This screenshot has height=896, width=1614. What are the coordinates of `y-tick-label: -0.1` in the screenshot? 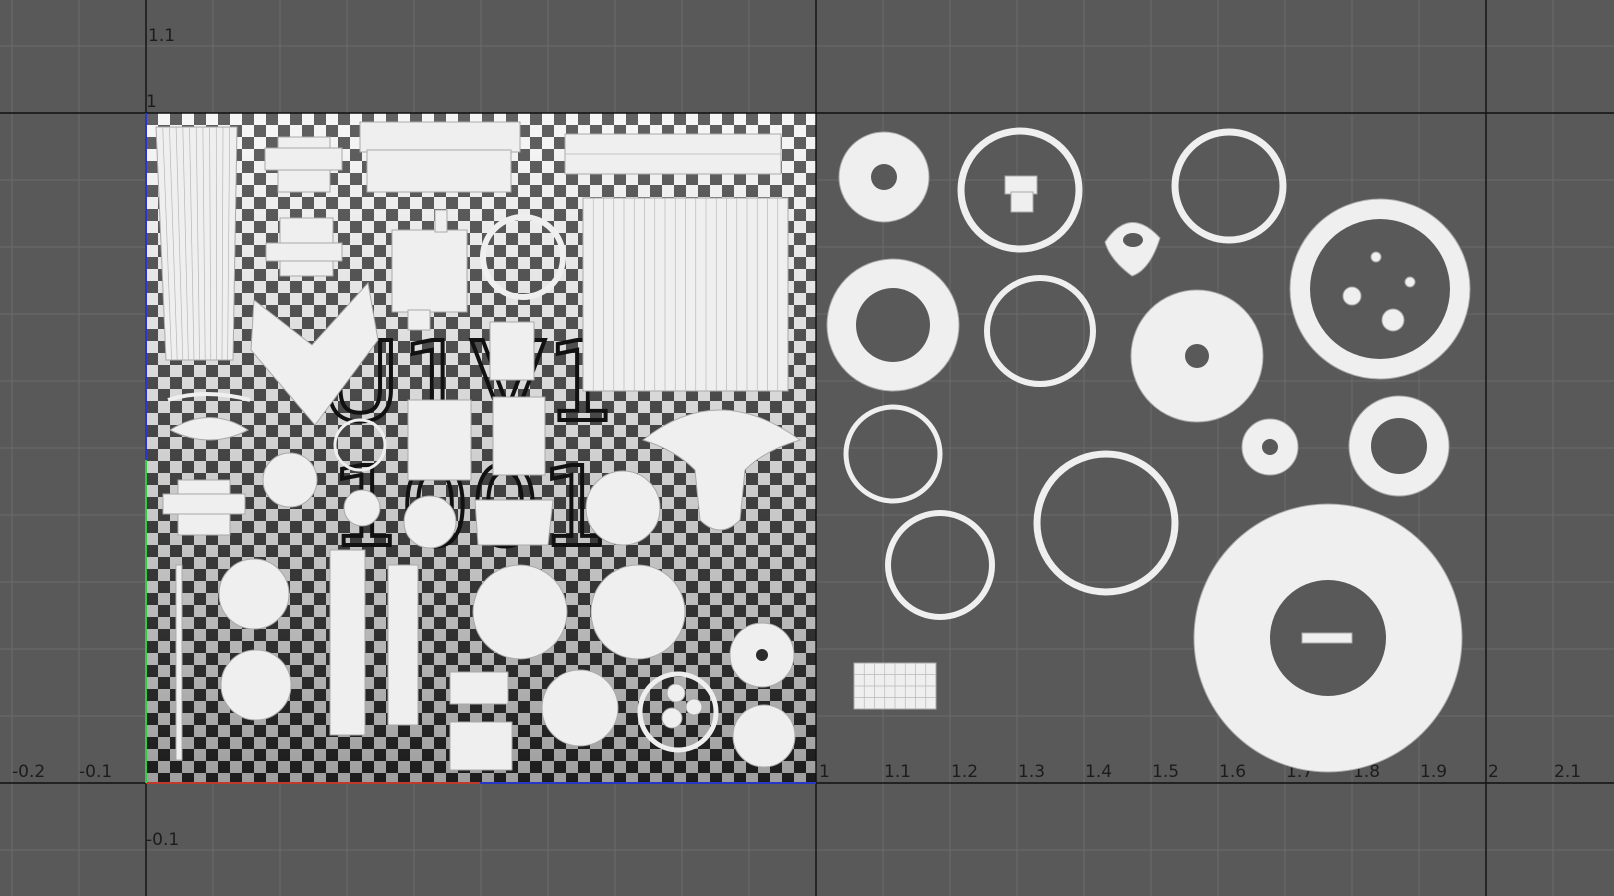 It's located at (162, 840).